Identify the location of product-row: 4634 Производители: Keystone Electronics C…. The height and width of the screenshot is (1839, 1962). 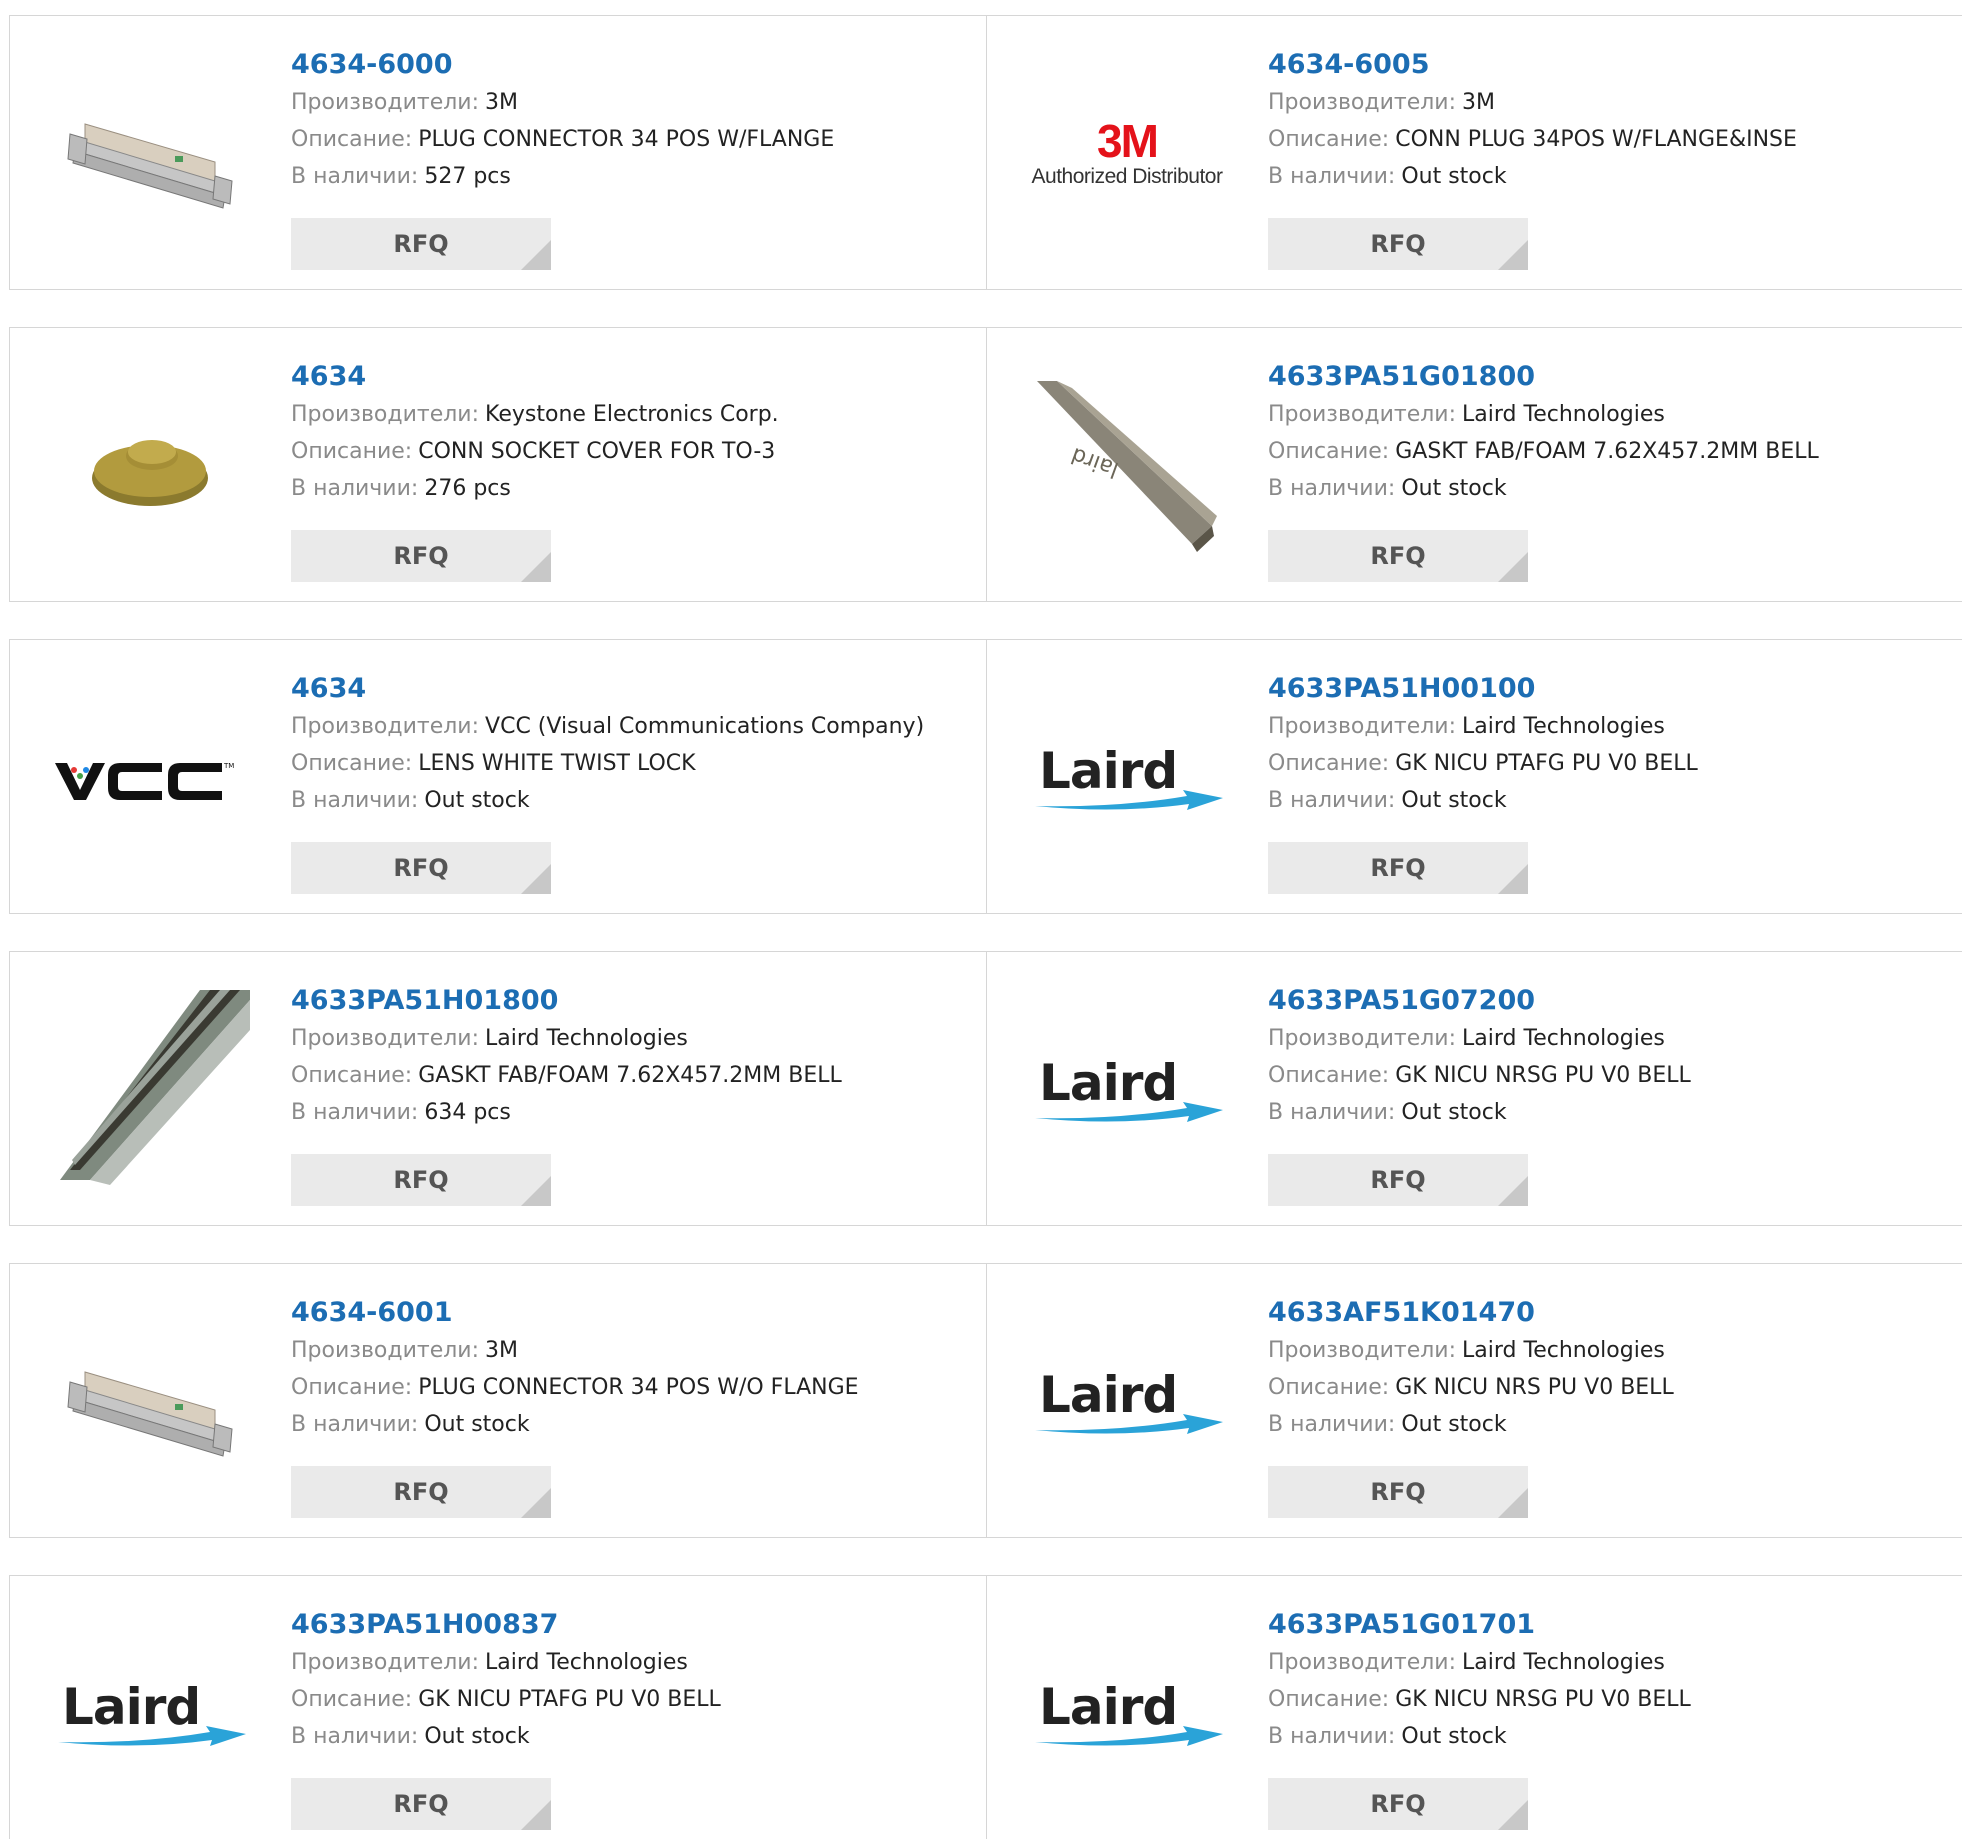
(985, 464).